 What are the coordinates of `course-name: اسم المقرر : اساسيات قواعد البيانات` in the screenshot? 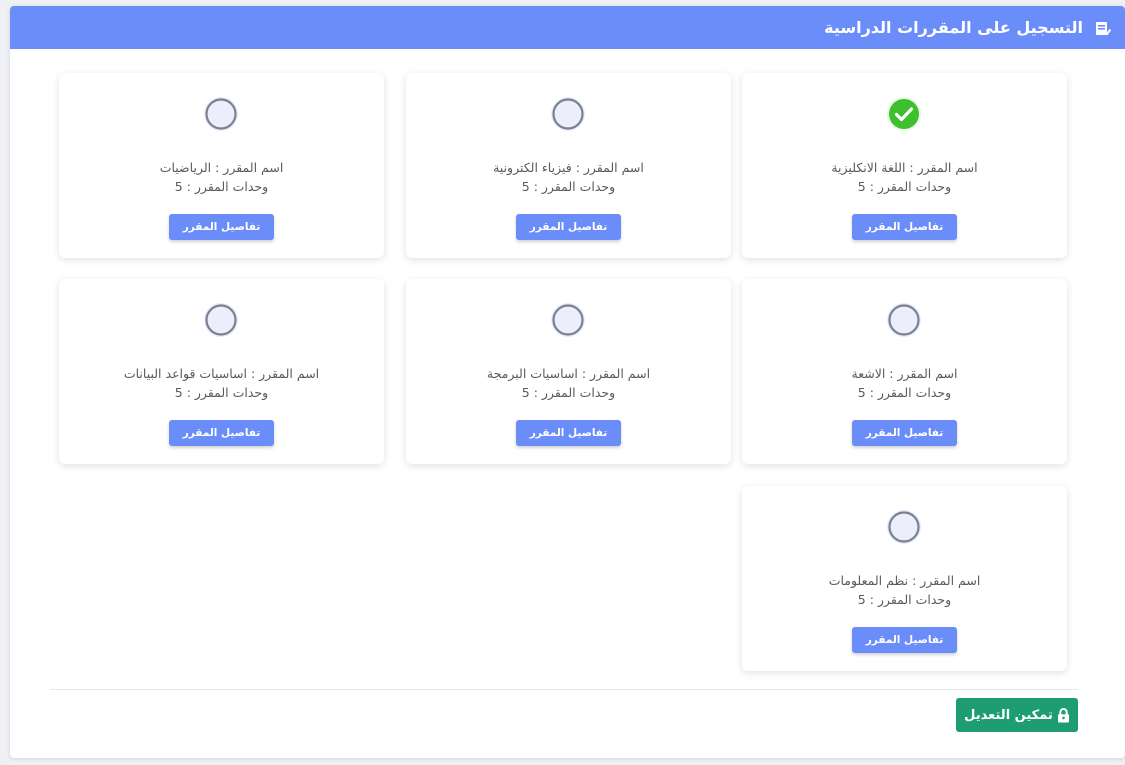 It's located at (221, 373).